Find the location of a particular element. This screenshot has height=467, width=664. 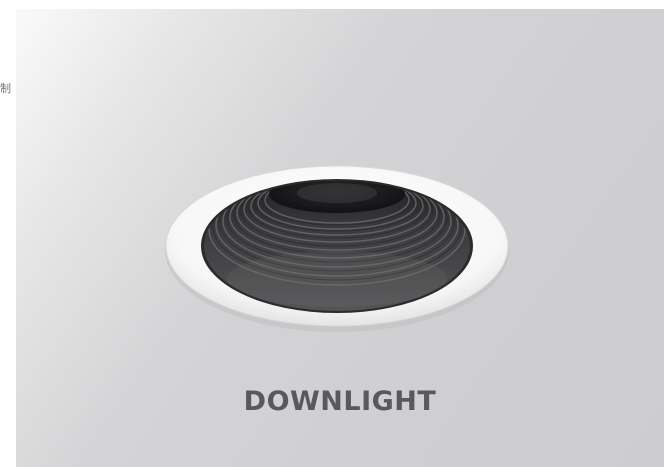

cropped-side-text: 制 is located at coordinates (5, 88).